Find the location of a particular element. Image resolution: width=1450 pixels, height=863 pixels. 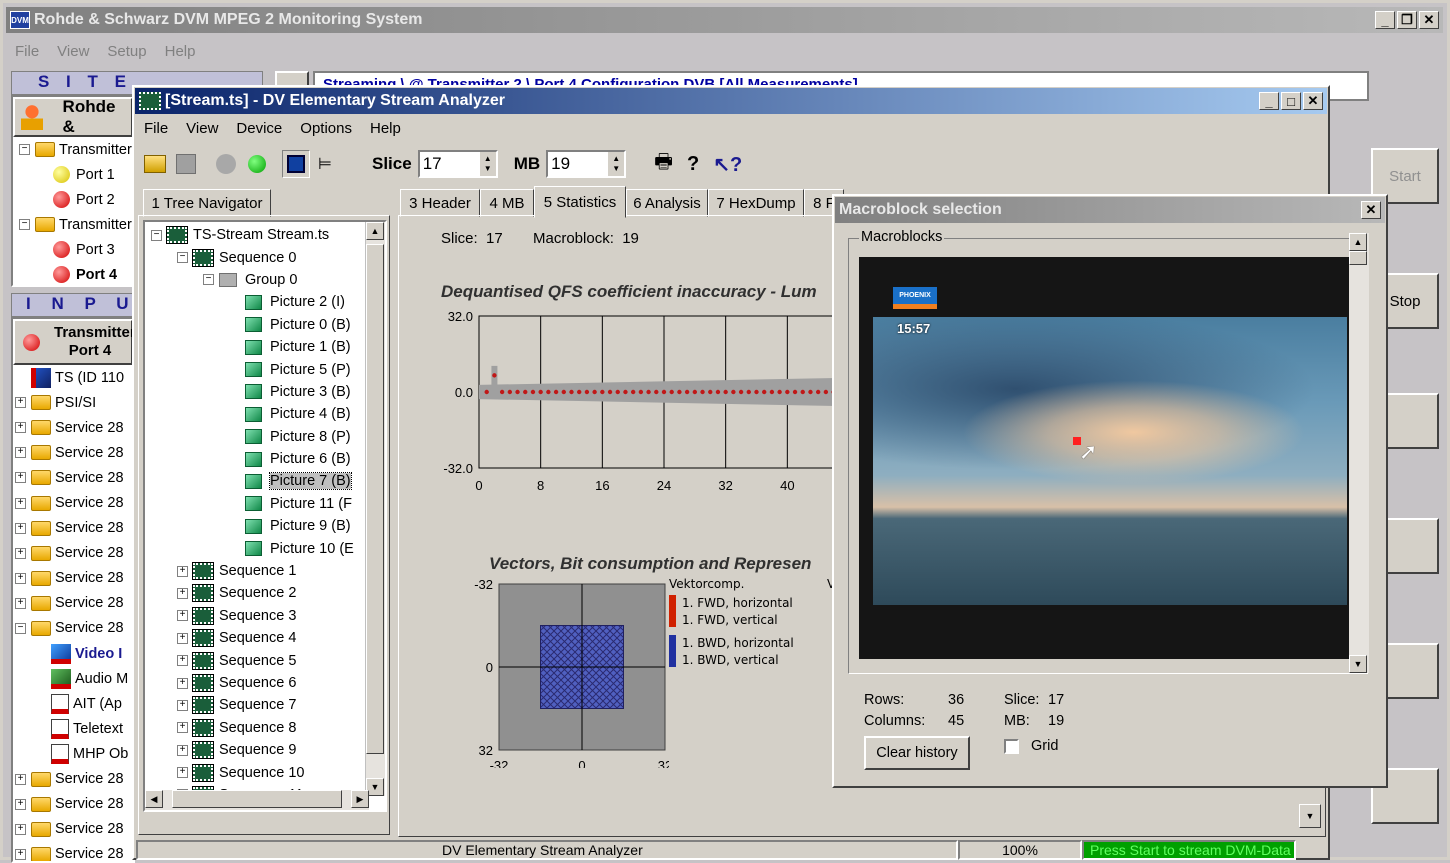

minimize-icon: _ is located at coordinates (1385, 20).